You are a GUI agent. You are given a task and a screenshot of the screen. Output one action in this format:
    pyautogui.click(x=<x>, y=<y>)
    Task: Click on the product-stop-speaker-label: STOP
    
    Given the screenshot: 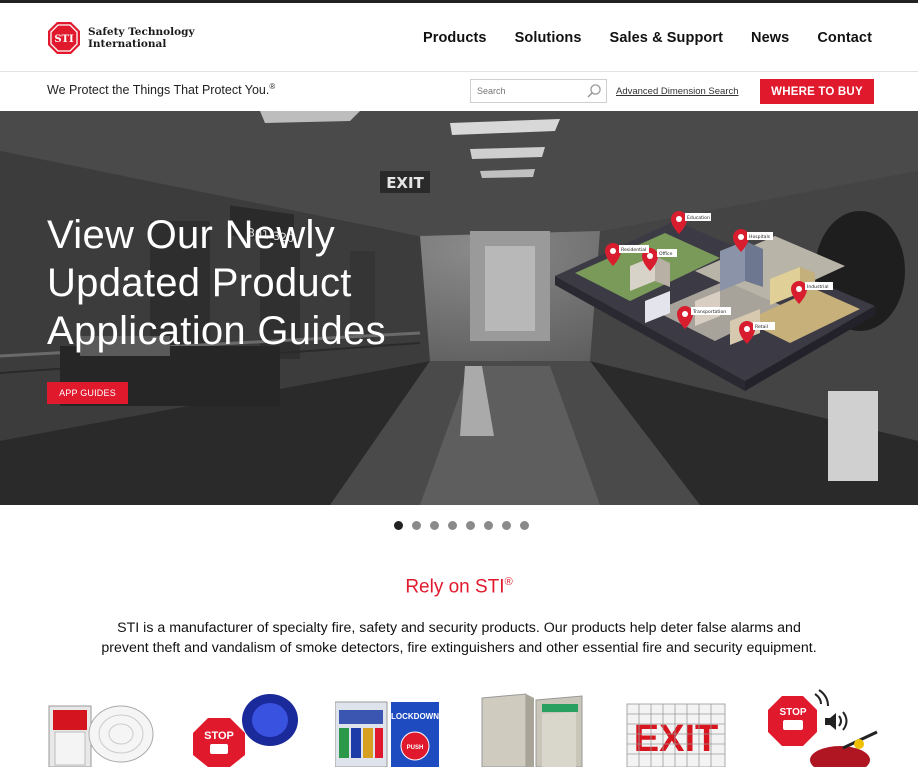 What is the action you would take?
    pyautogui.click(x=792, y=712)
    